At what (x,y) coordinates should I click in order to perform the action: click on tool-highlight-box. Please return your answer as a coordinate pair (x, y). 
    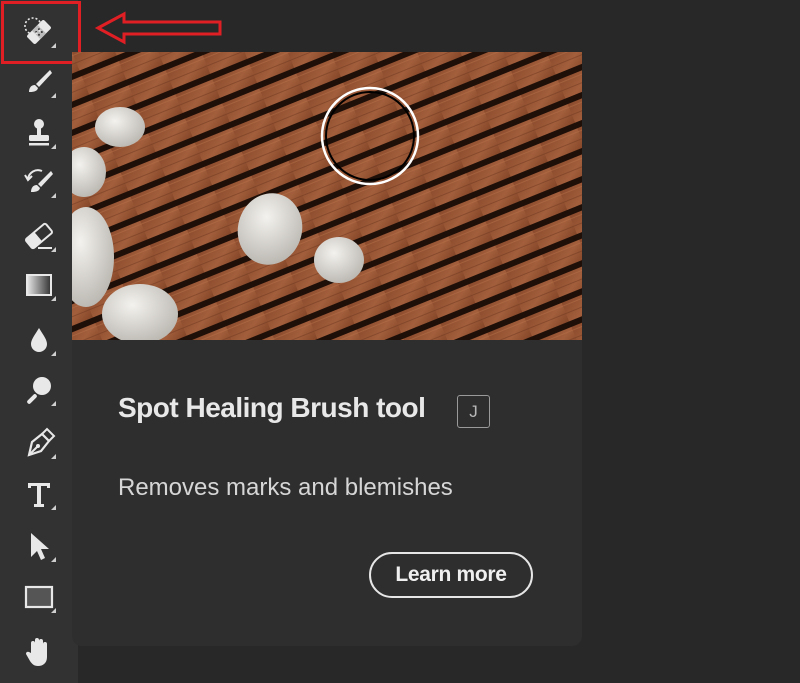
    Looking at the image, I should click on (41, 32).